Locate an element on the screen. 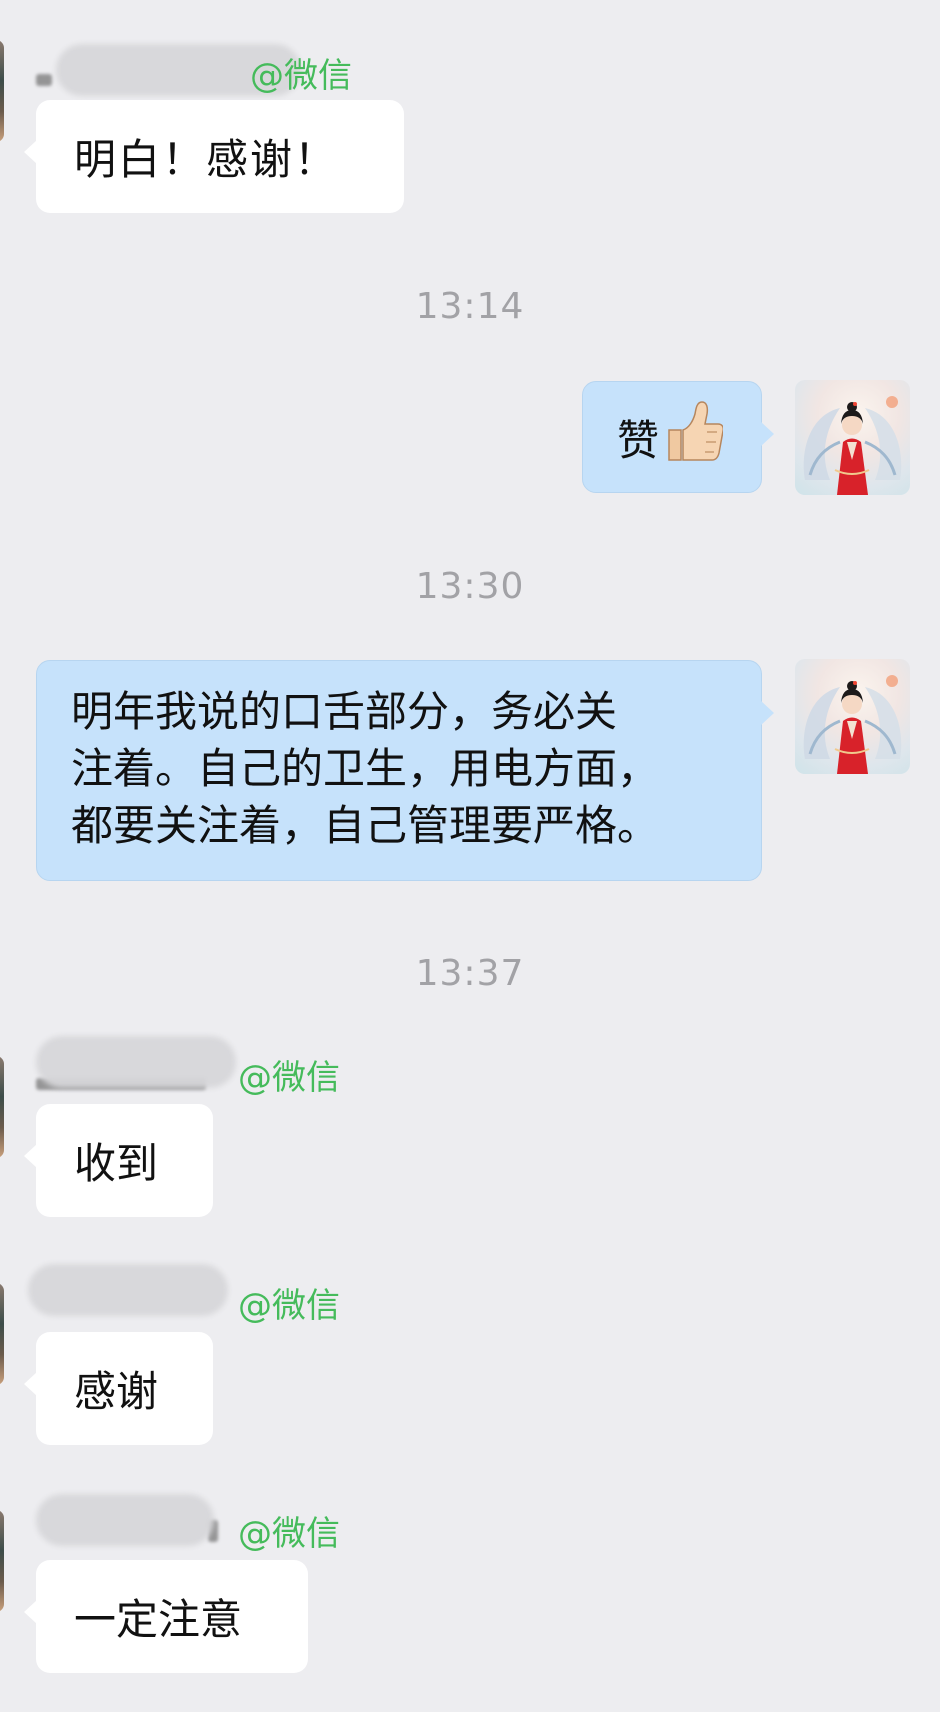 Image resolution: width=940 pixels, height=1712 pixels. message-text: 赞 is located at coordinates (638, 440).